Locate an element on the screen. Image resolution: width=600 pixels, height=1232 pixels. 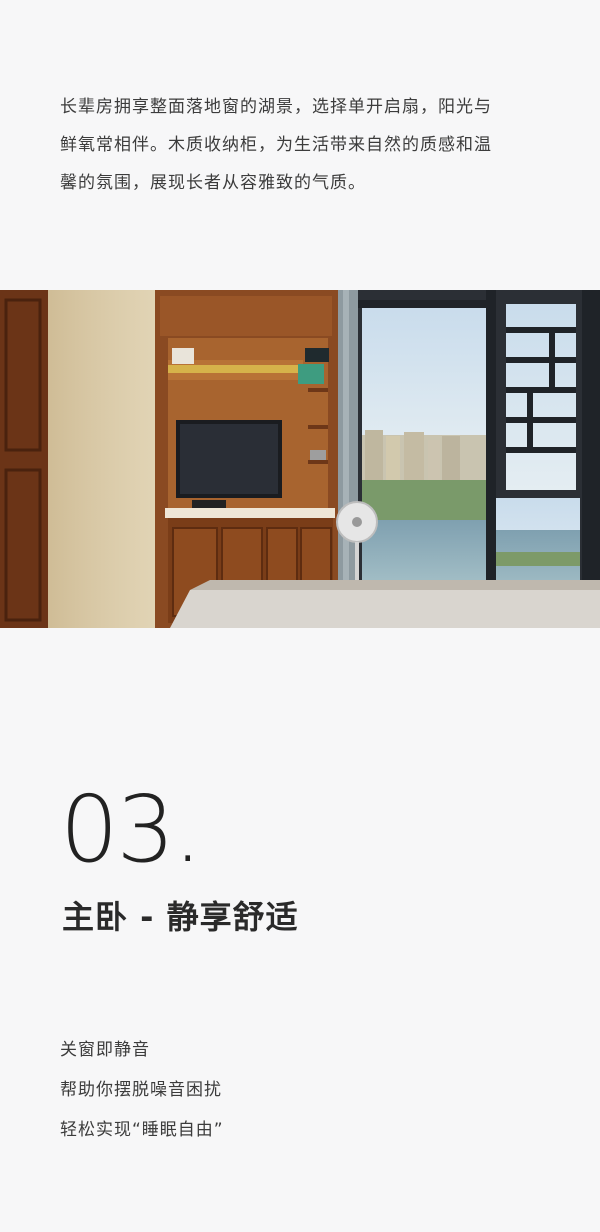
intro-line: 鲜氧常相伴。木质收纳柜，为生活带来自然的质感和温 is located at coordinates (276, 145).